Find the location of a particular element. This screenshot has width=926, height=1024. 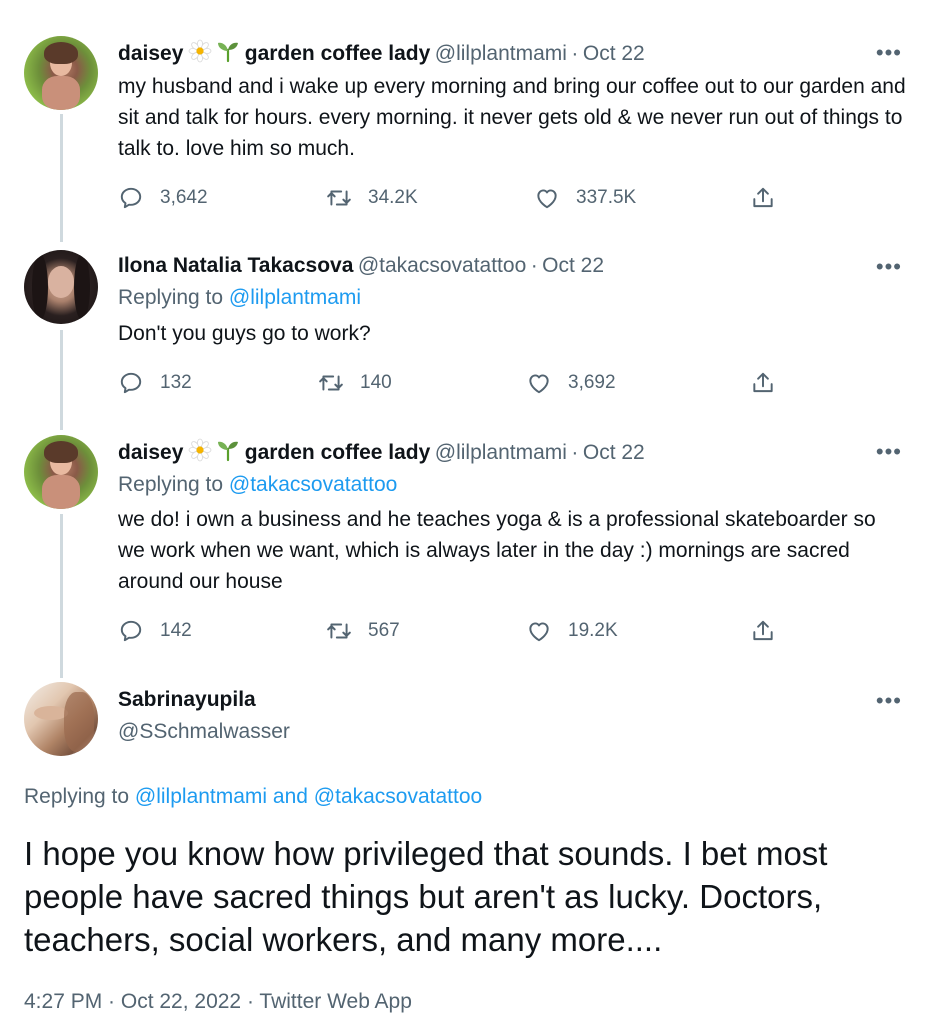

reply-button: 3,642 is located at coordinates (163, 198).